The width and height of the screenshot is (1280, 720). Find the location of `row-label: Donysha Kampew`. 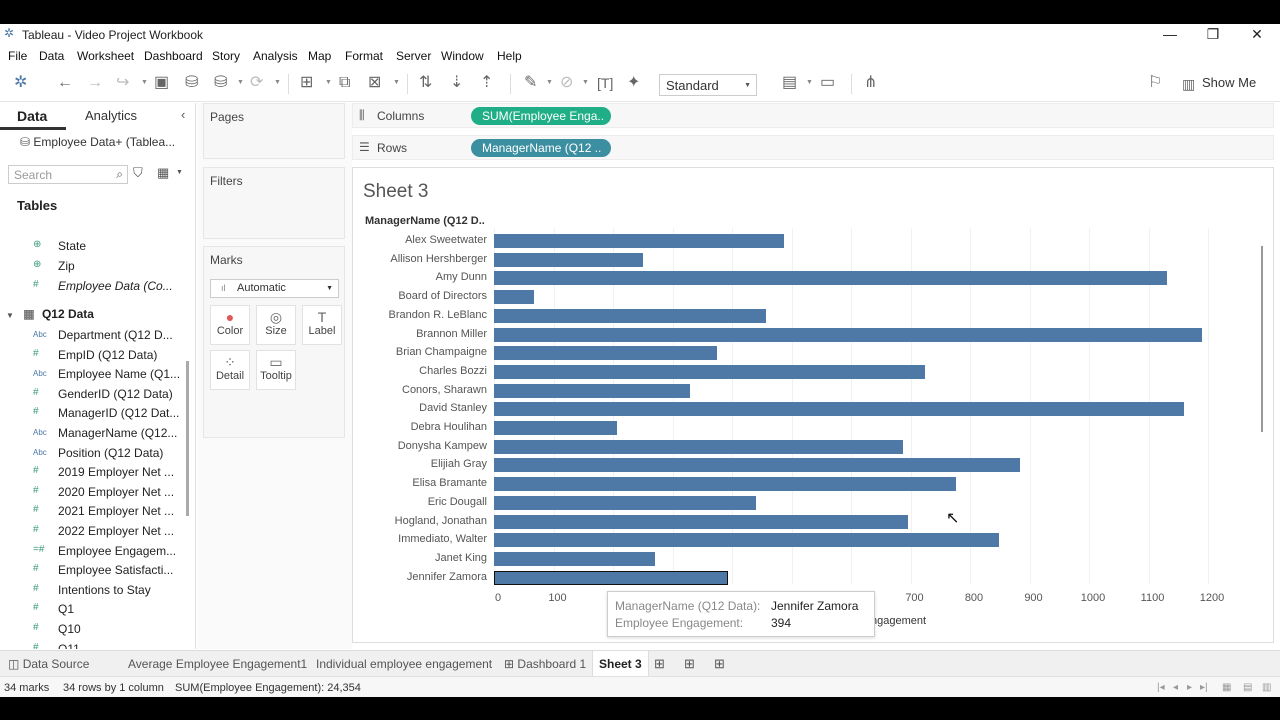

row-label: Donysha Kampew is located at coordinates (442, 446).